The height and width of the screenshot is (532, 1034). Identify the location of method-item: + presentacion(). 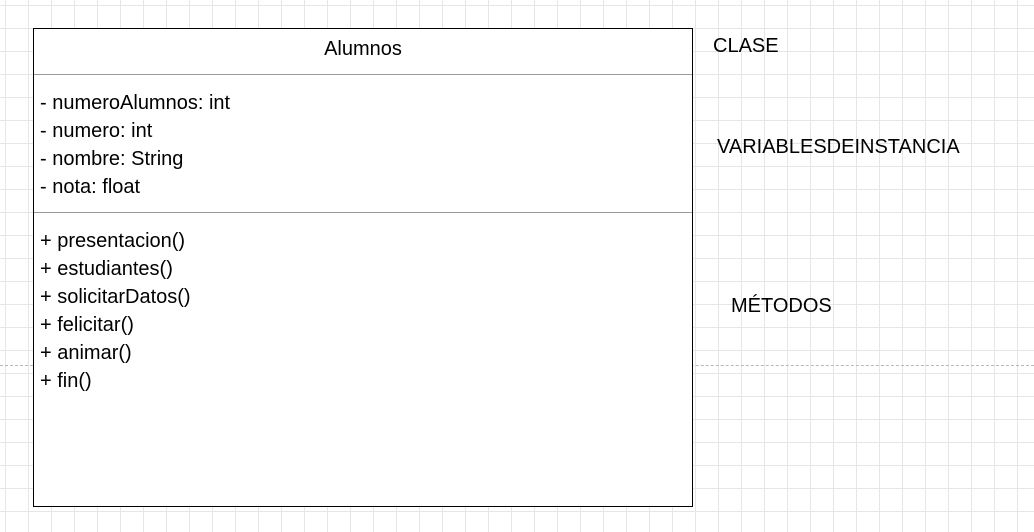
(115, 241).